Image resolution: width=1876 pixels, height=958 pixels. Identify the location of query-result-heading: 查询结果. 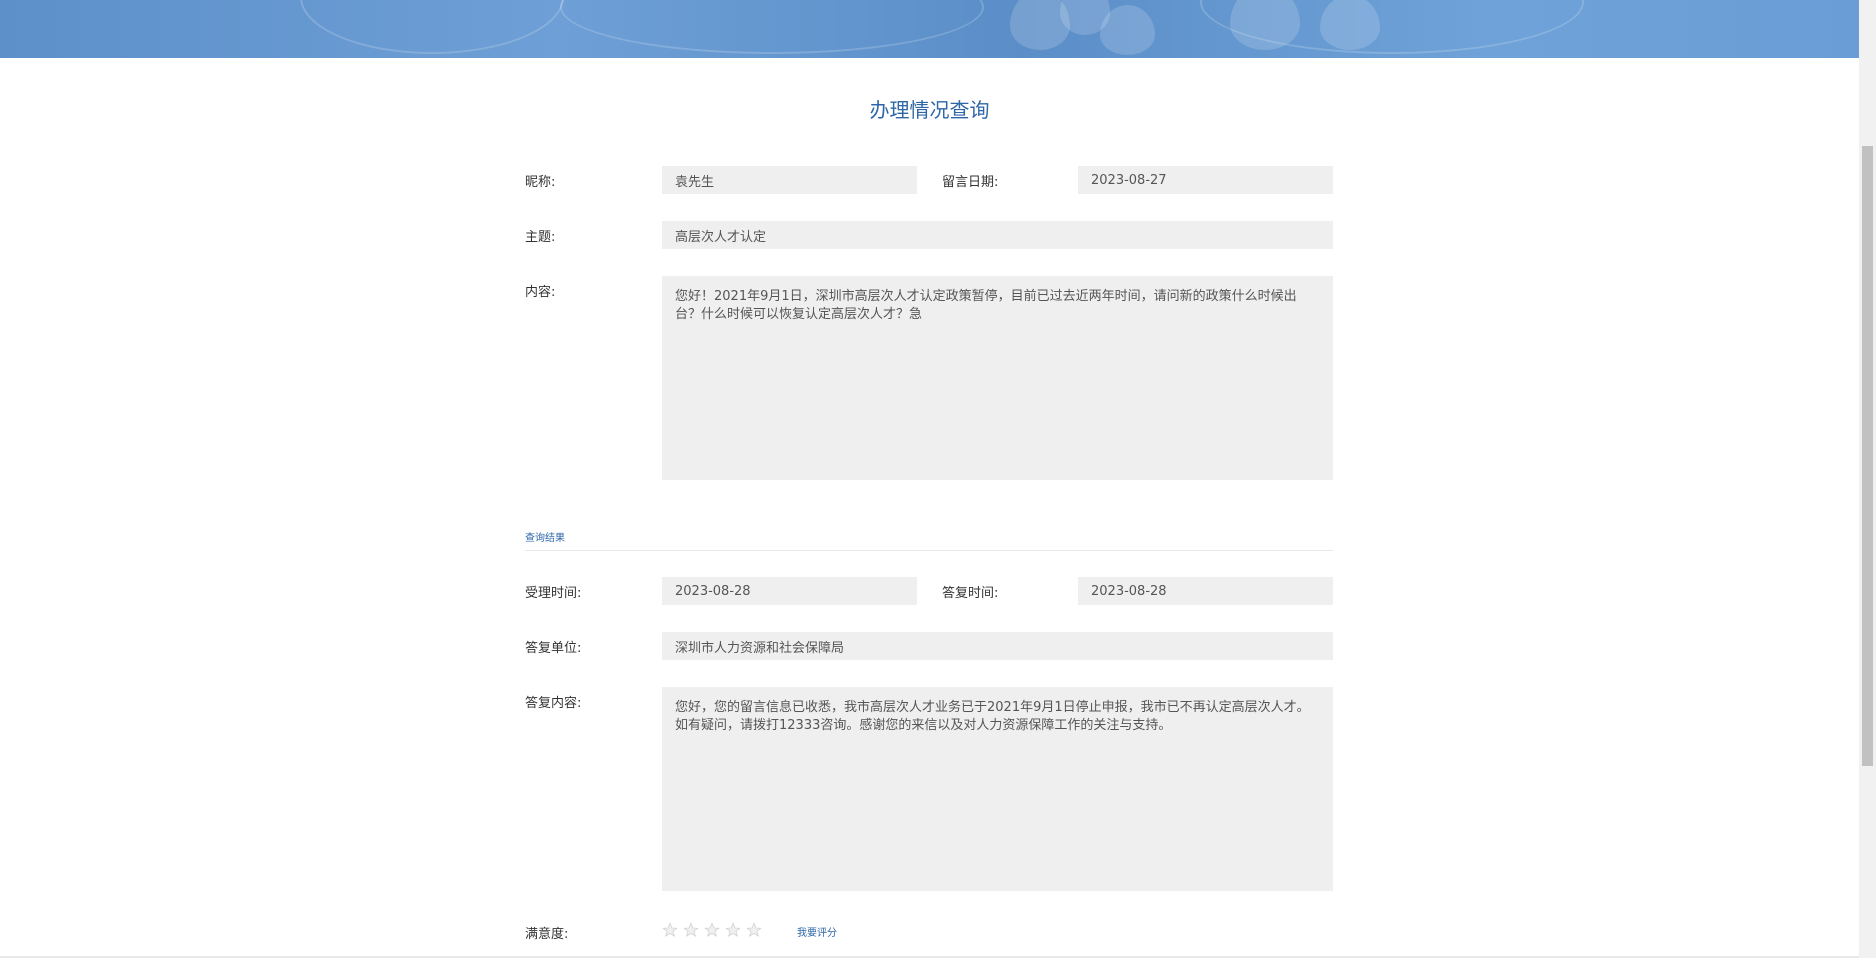
(545, 538).